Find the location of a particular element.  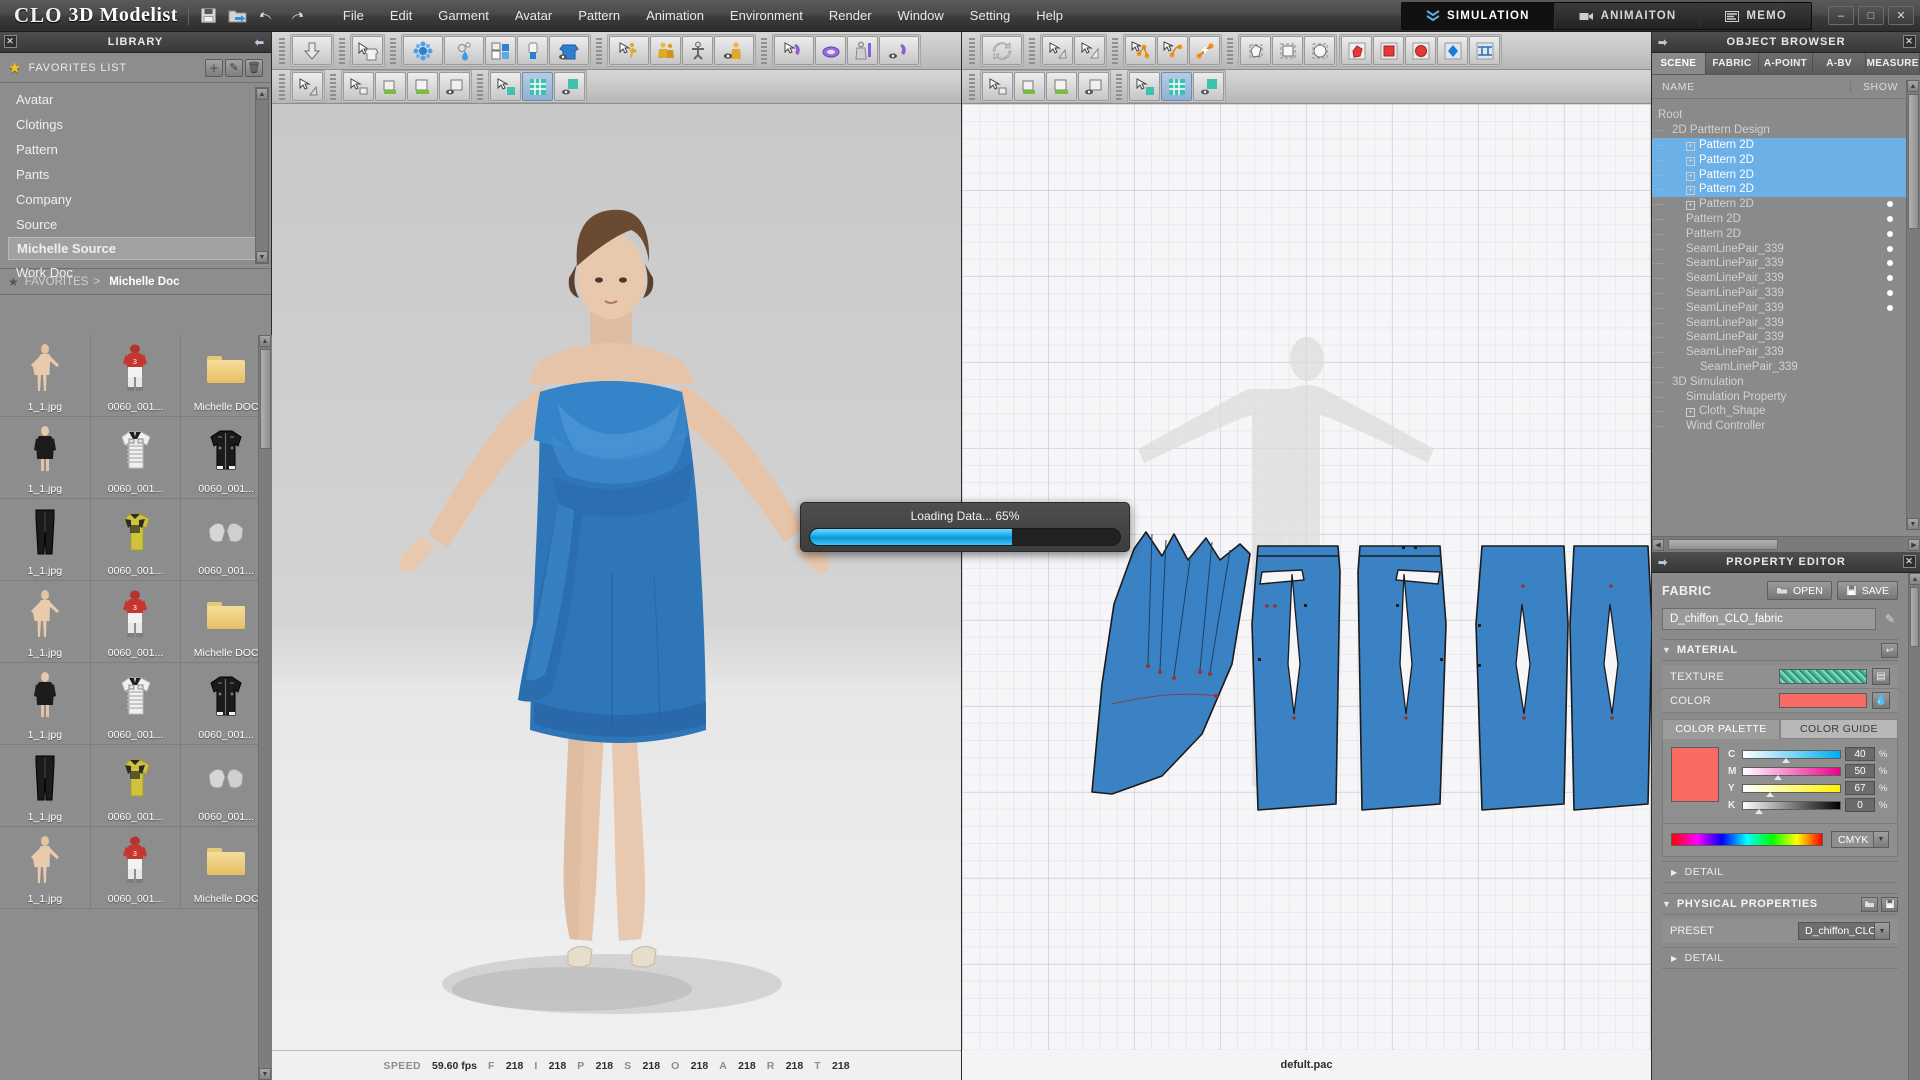

tab-a-bv: A-BV is located at coordinates (1839, 63).